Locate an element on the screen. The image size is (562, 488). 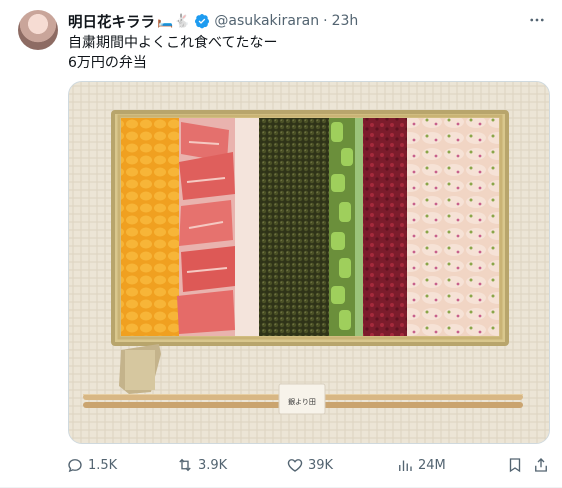
share-icon is located at coordinates (541, 465).